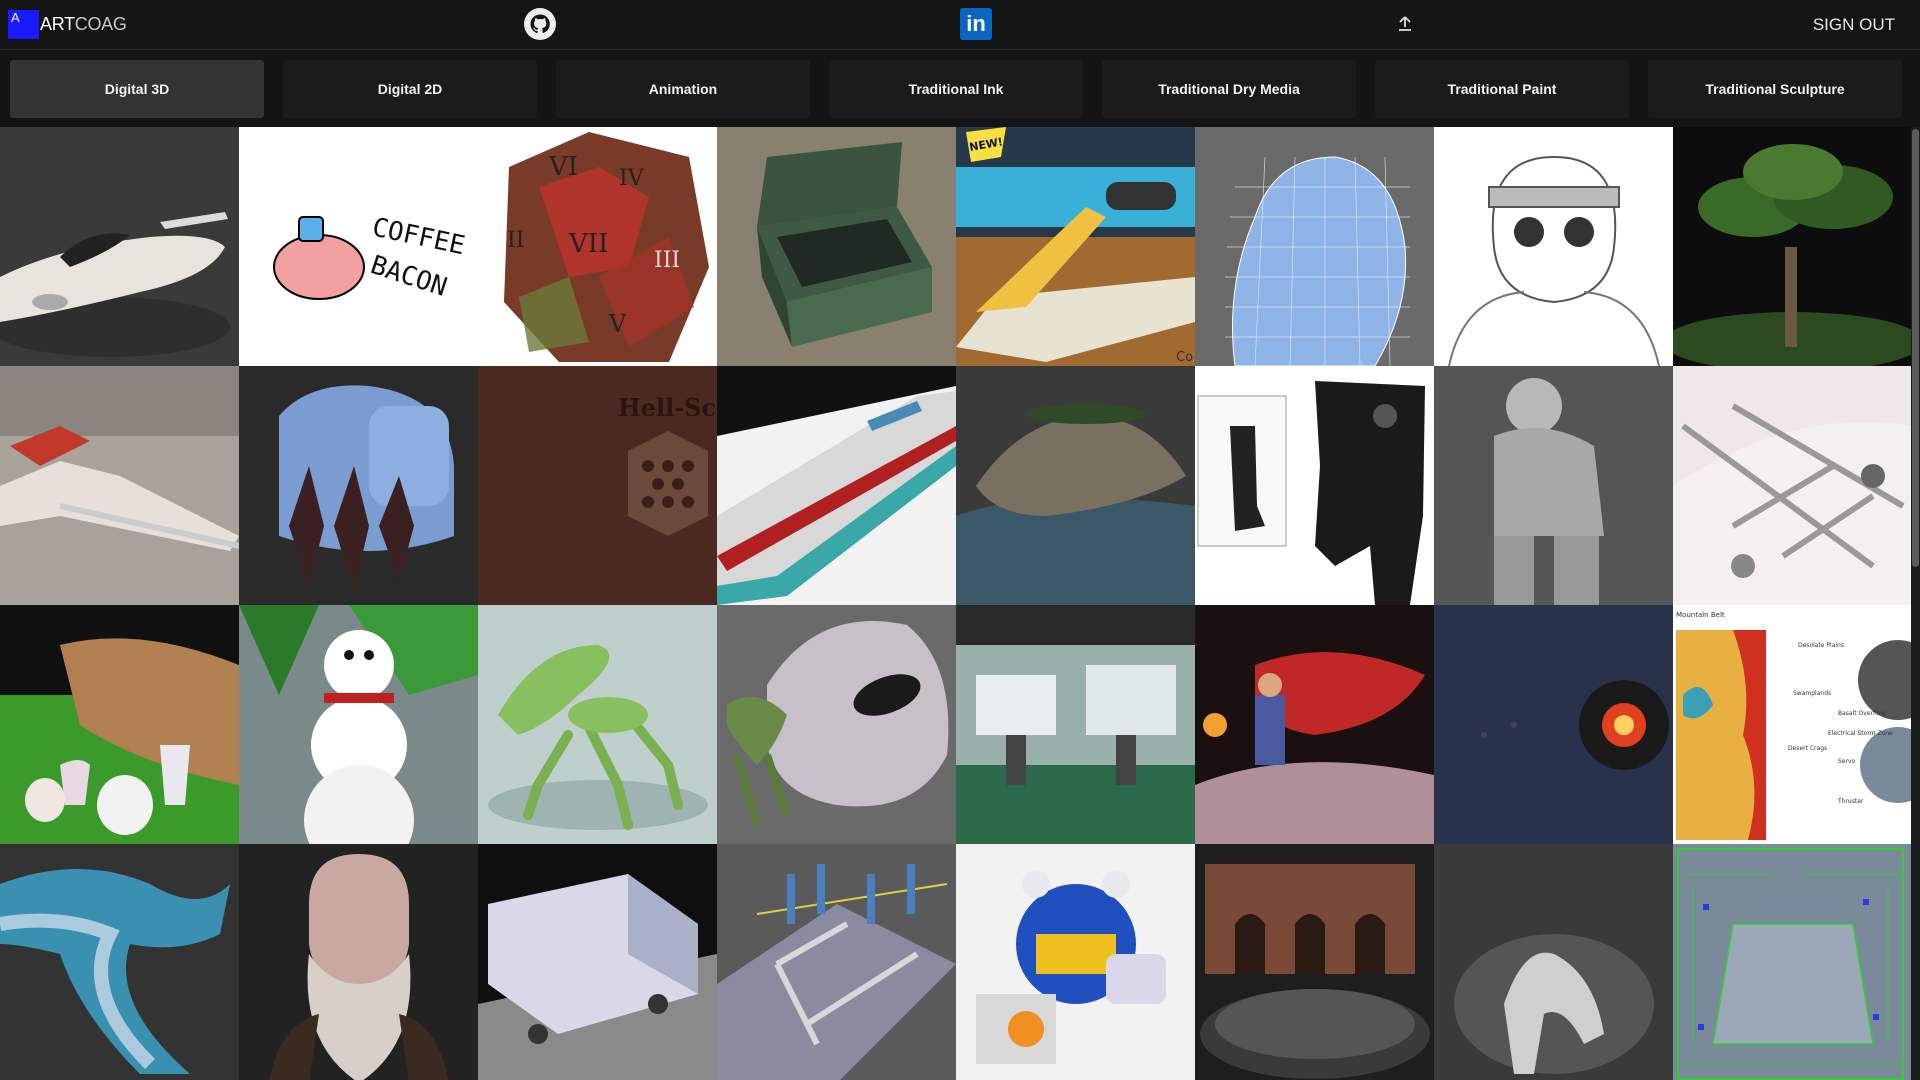  Describe the element at coordinates (1314, 724) in the screenshot. I see `artwork-thumbnail-dragon-scene` at that location.